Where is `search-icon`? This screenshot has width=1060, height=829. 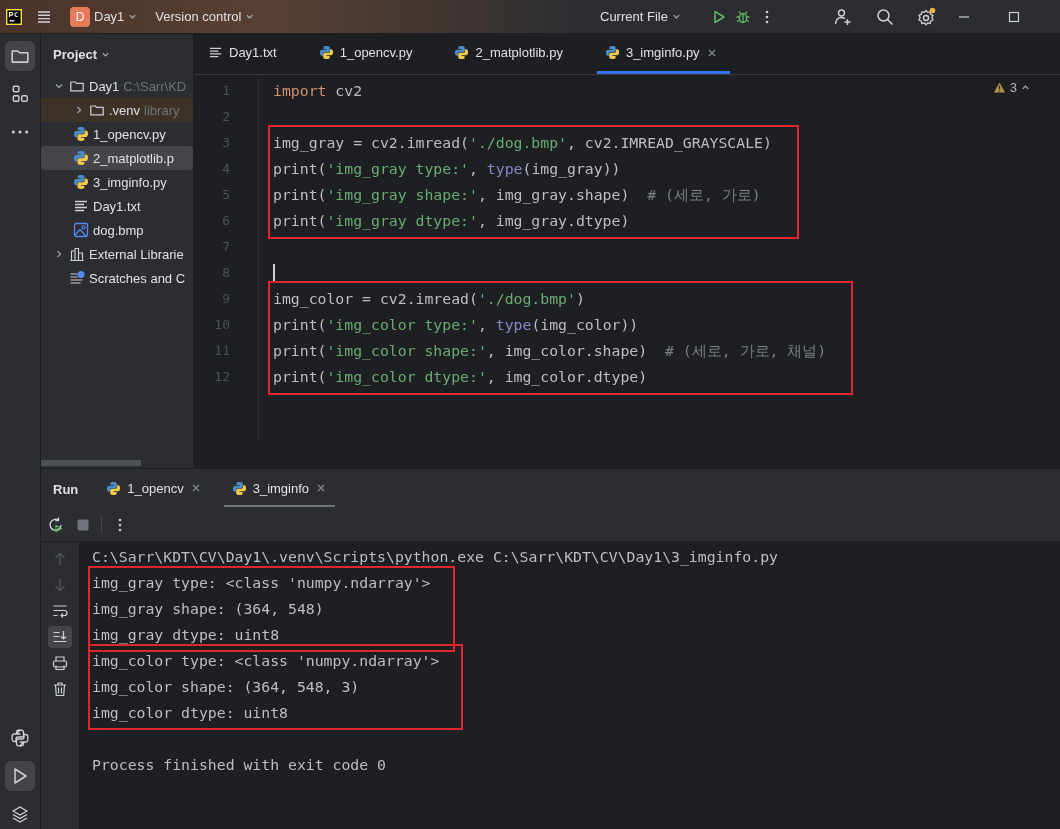 search-icon is located at coordinates (884, 16).